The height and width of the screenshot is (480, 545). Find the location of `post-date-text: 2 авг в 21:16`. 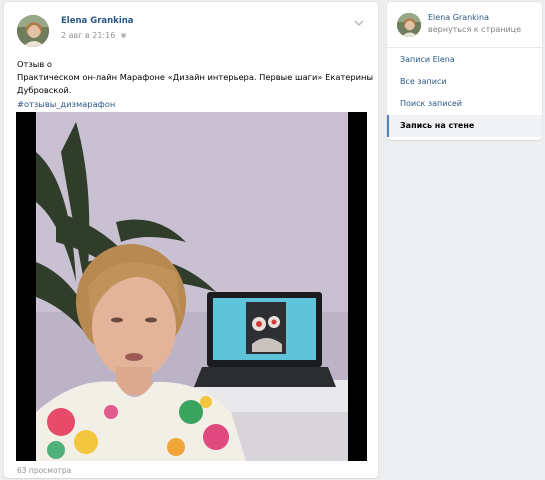

post-date-text: 2 авг в 21:16 is located at coordinates (88, 35).